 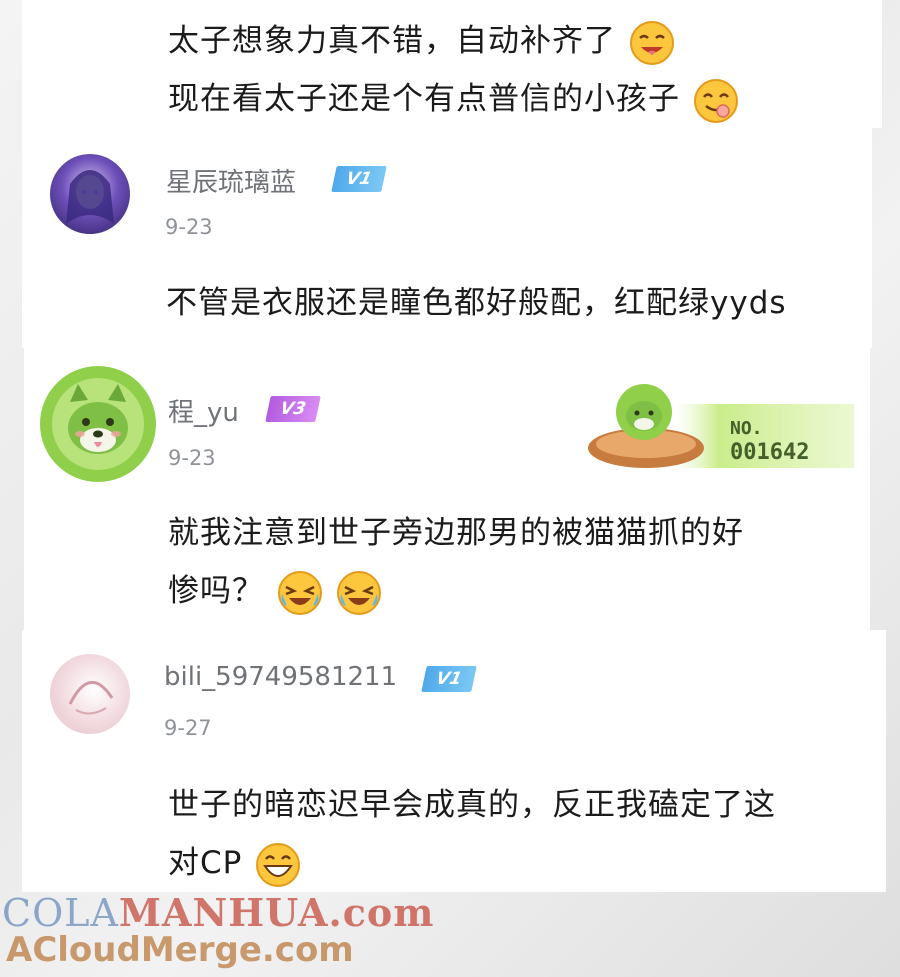 What do you see at coordinates (276, 912) in the screenshot?
I see `watermark-part-b: MANHUA.com` at bounding box center [276, 912].